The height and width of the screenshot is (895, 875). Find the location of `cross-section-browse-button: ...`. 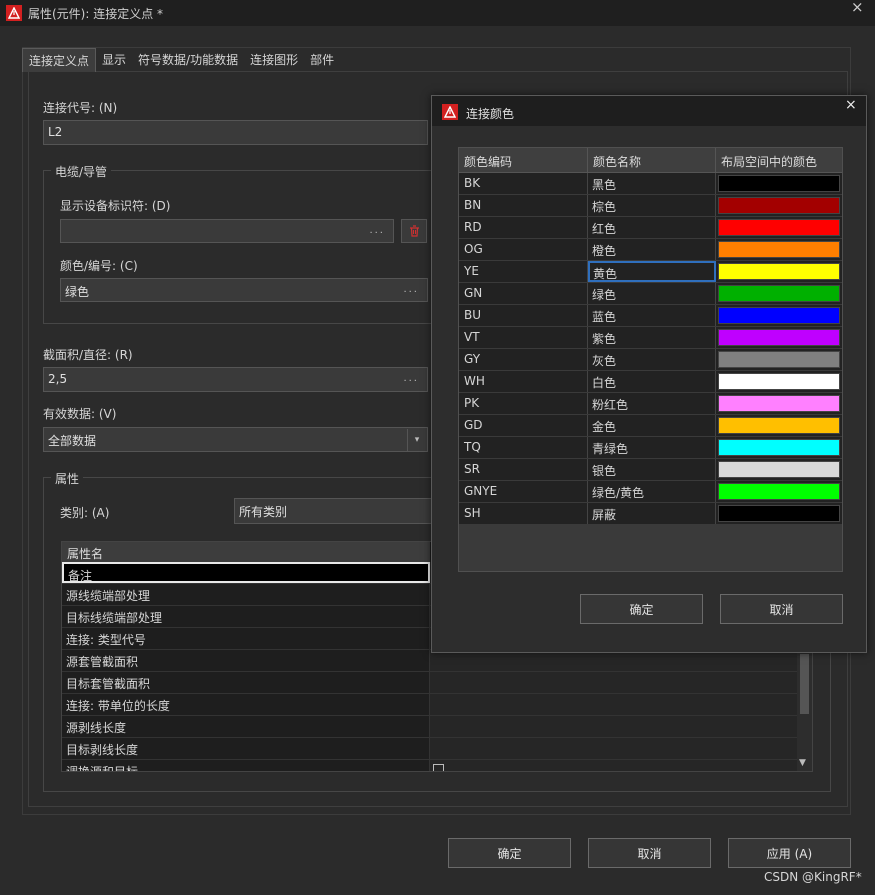

cross-section-browse-button: ... is located at coordinates (411, 378).